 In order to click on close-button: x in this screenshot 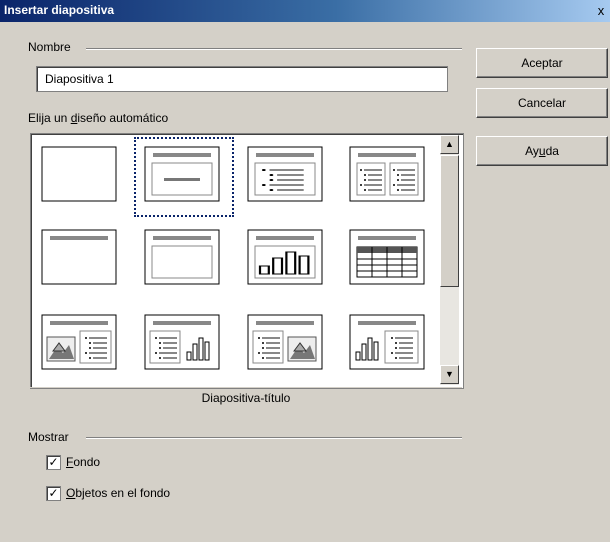, I will do `click(601, 10)`.